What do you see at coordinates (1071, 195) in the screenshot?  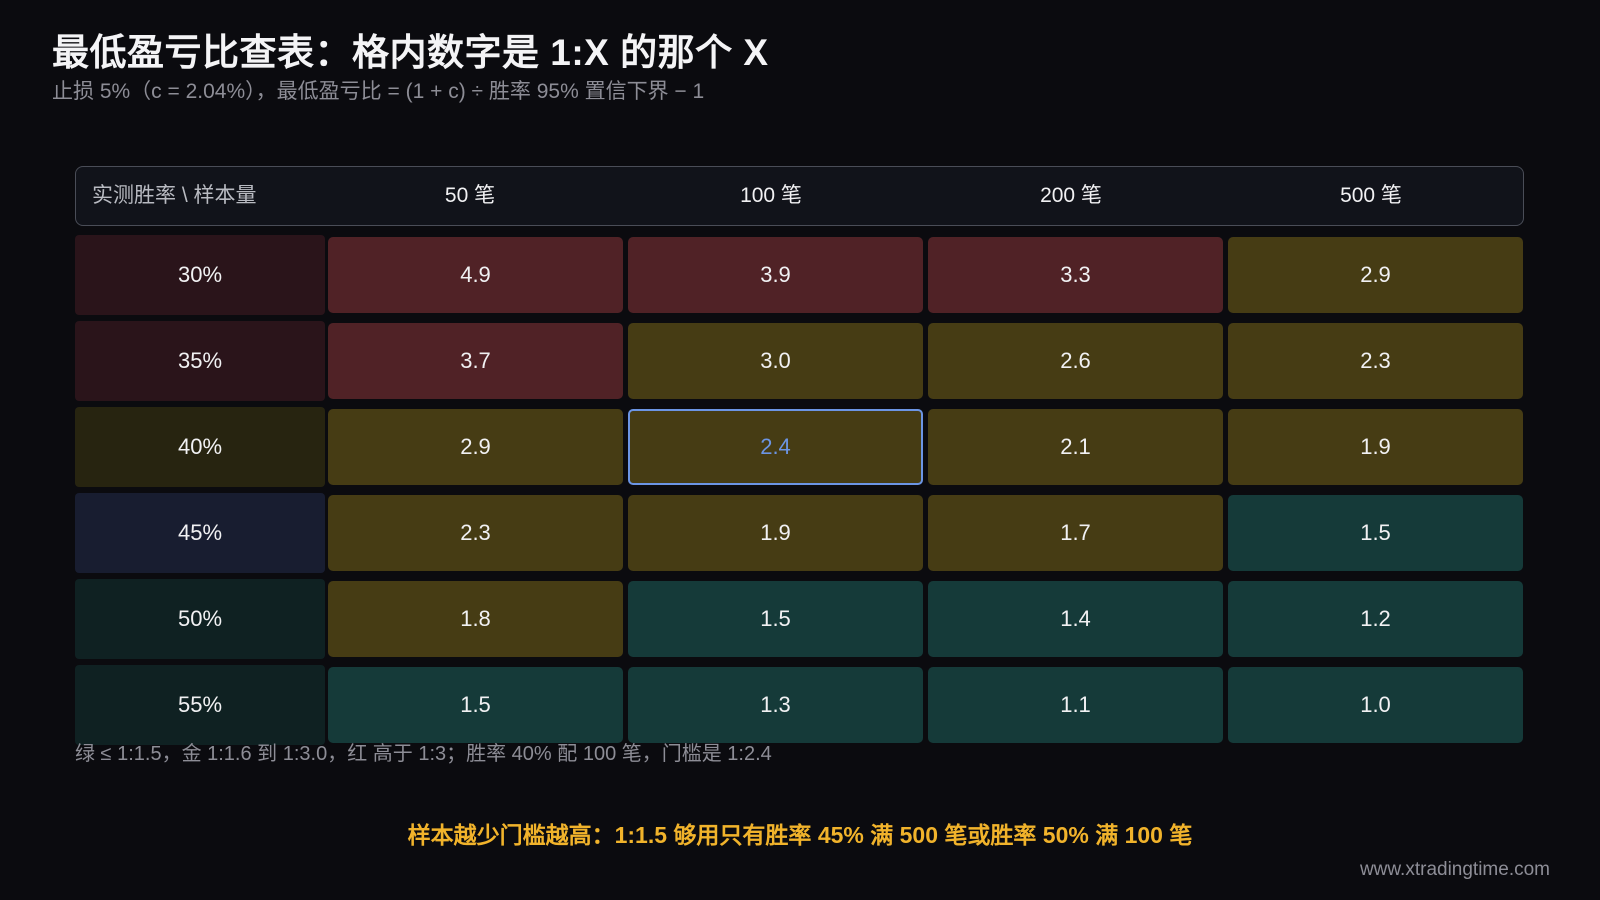 I see `column-header-200: 200 笔` at bounding box center [1071, 195].